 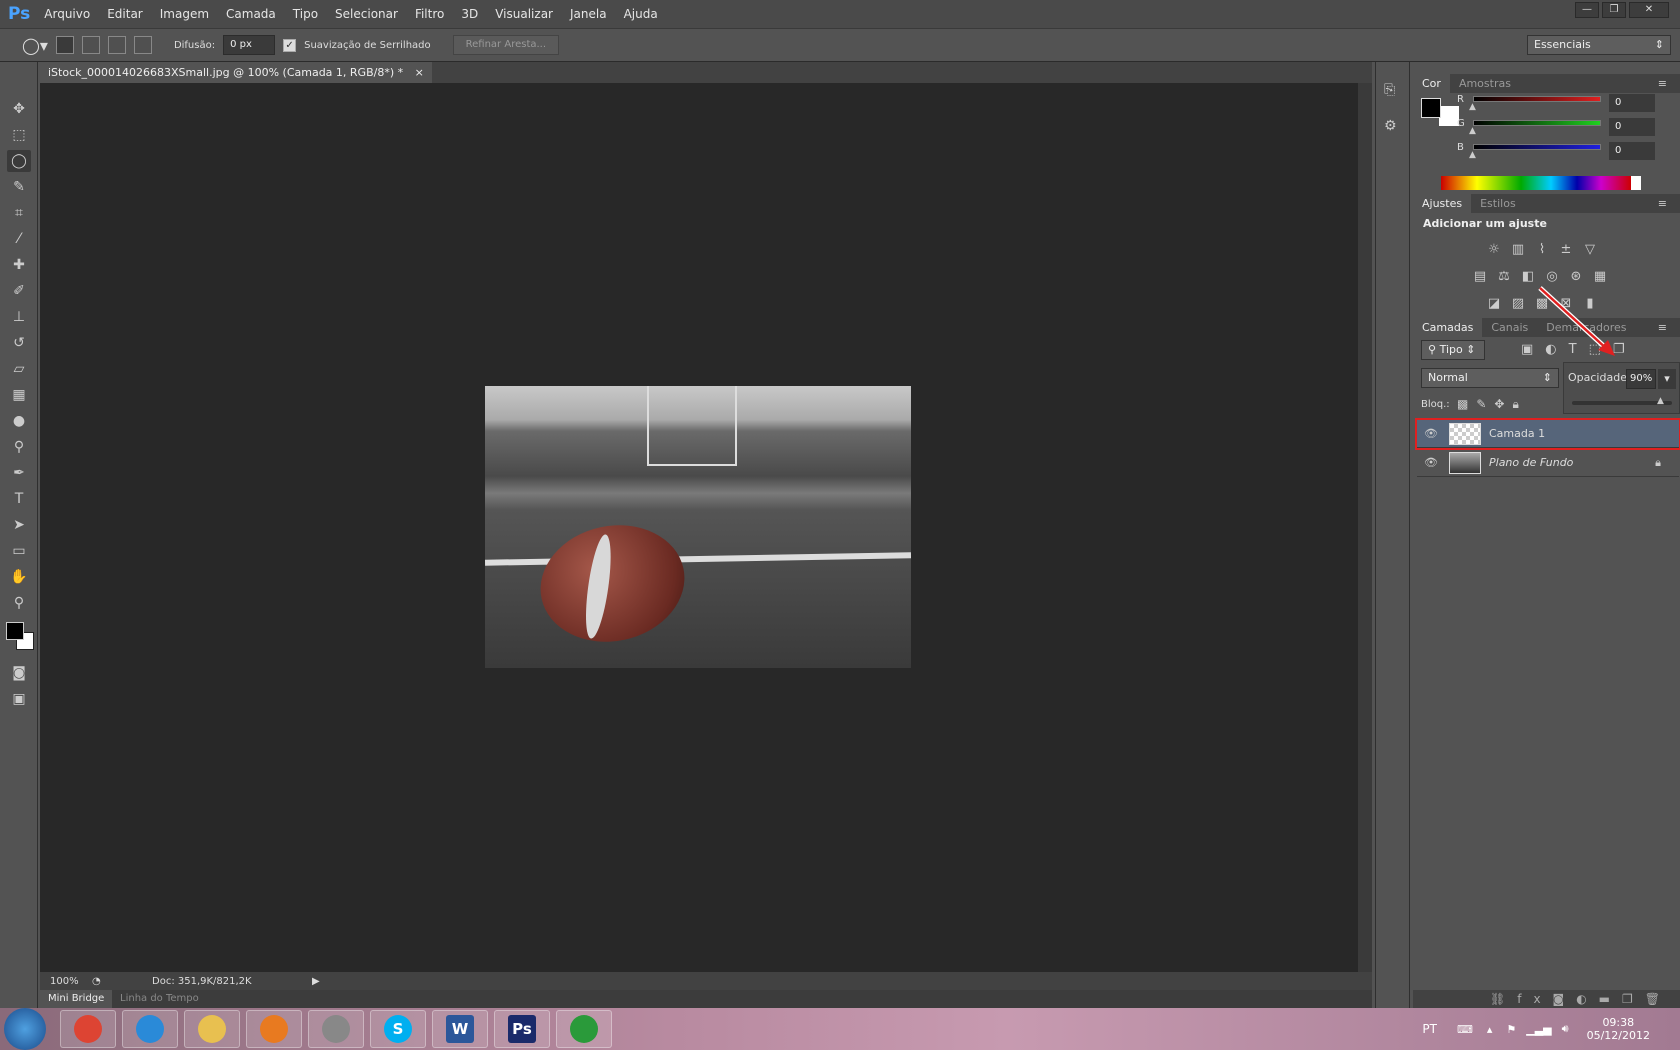 I want to click on taskbar-skype: S, so click(x=398, y=1029).